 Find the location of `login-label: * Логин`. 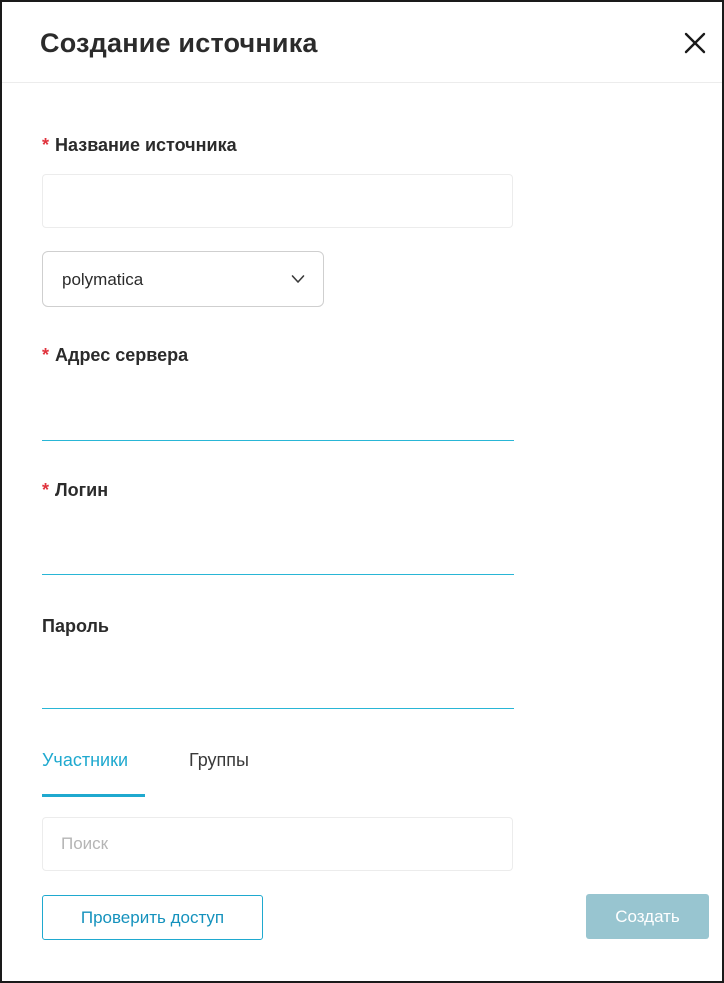

login-label: * Логин is located at coordinates (75, 490).